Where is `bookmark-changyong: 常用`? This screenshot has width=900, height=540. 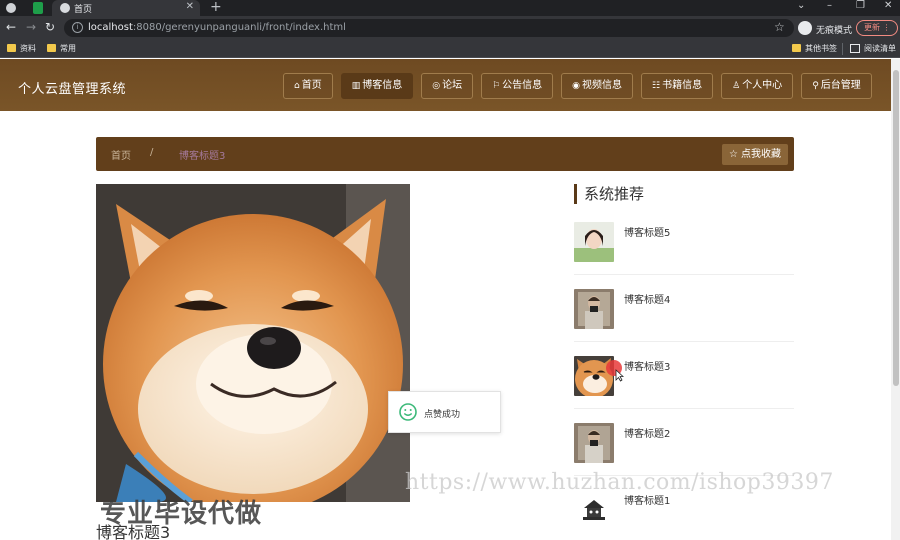 bookmark-changyong: 常用 is located at coordinates (68, 48).